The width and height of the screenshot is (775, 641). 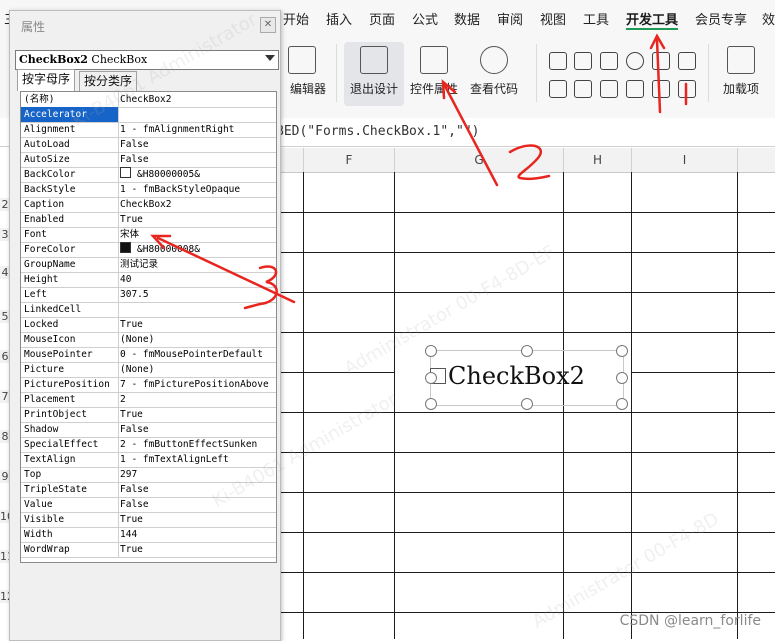 I want to click on credit-text: CSDN @learn_forlife, so click(x=690, y=621).